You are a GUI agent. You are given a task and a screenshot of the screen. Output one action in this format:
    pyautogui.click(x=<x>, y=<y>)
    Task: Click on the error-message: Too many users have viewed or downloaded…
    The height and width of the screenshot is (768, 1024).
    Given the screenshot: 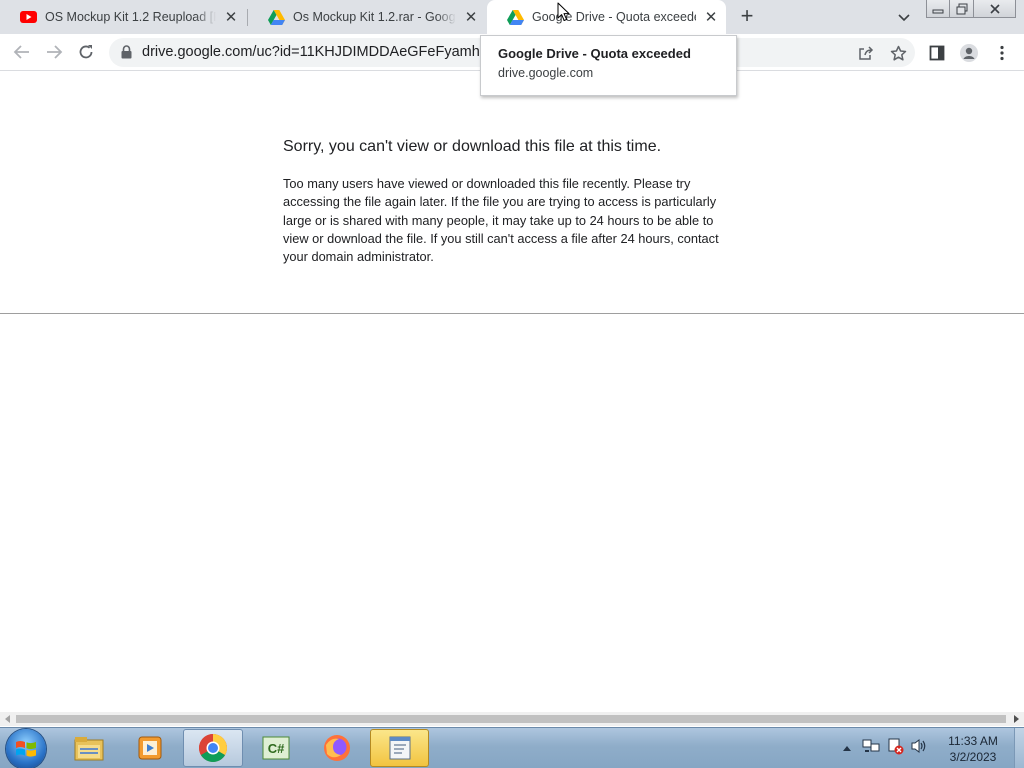 What is the action you would take?
    pyautogui.click(x=501, y=220)
    